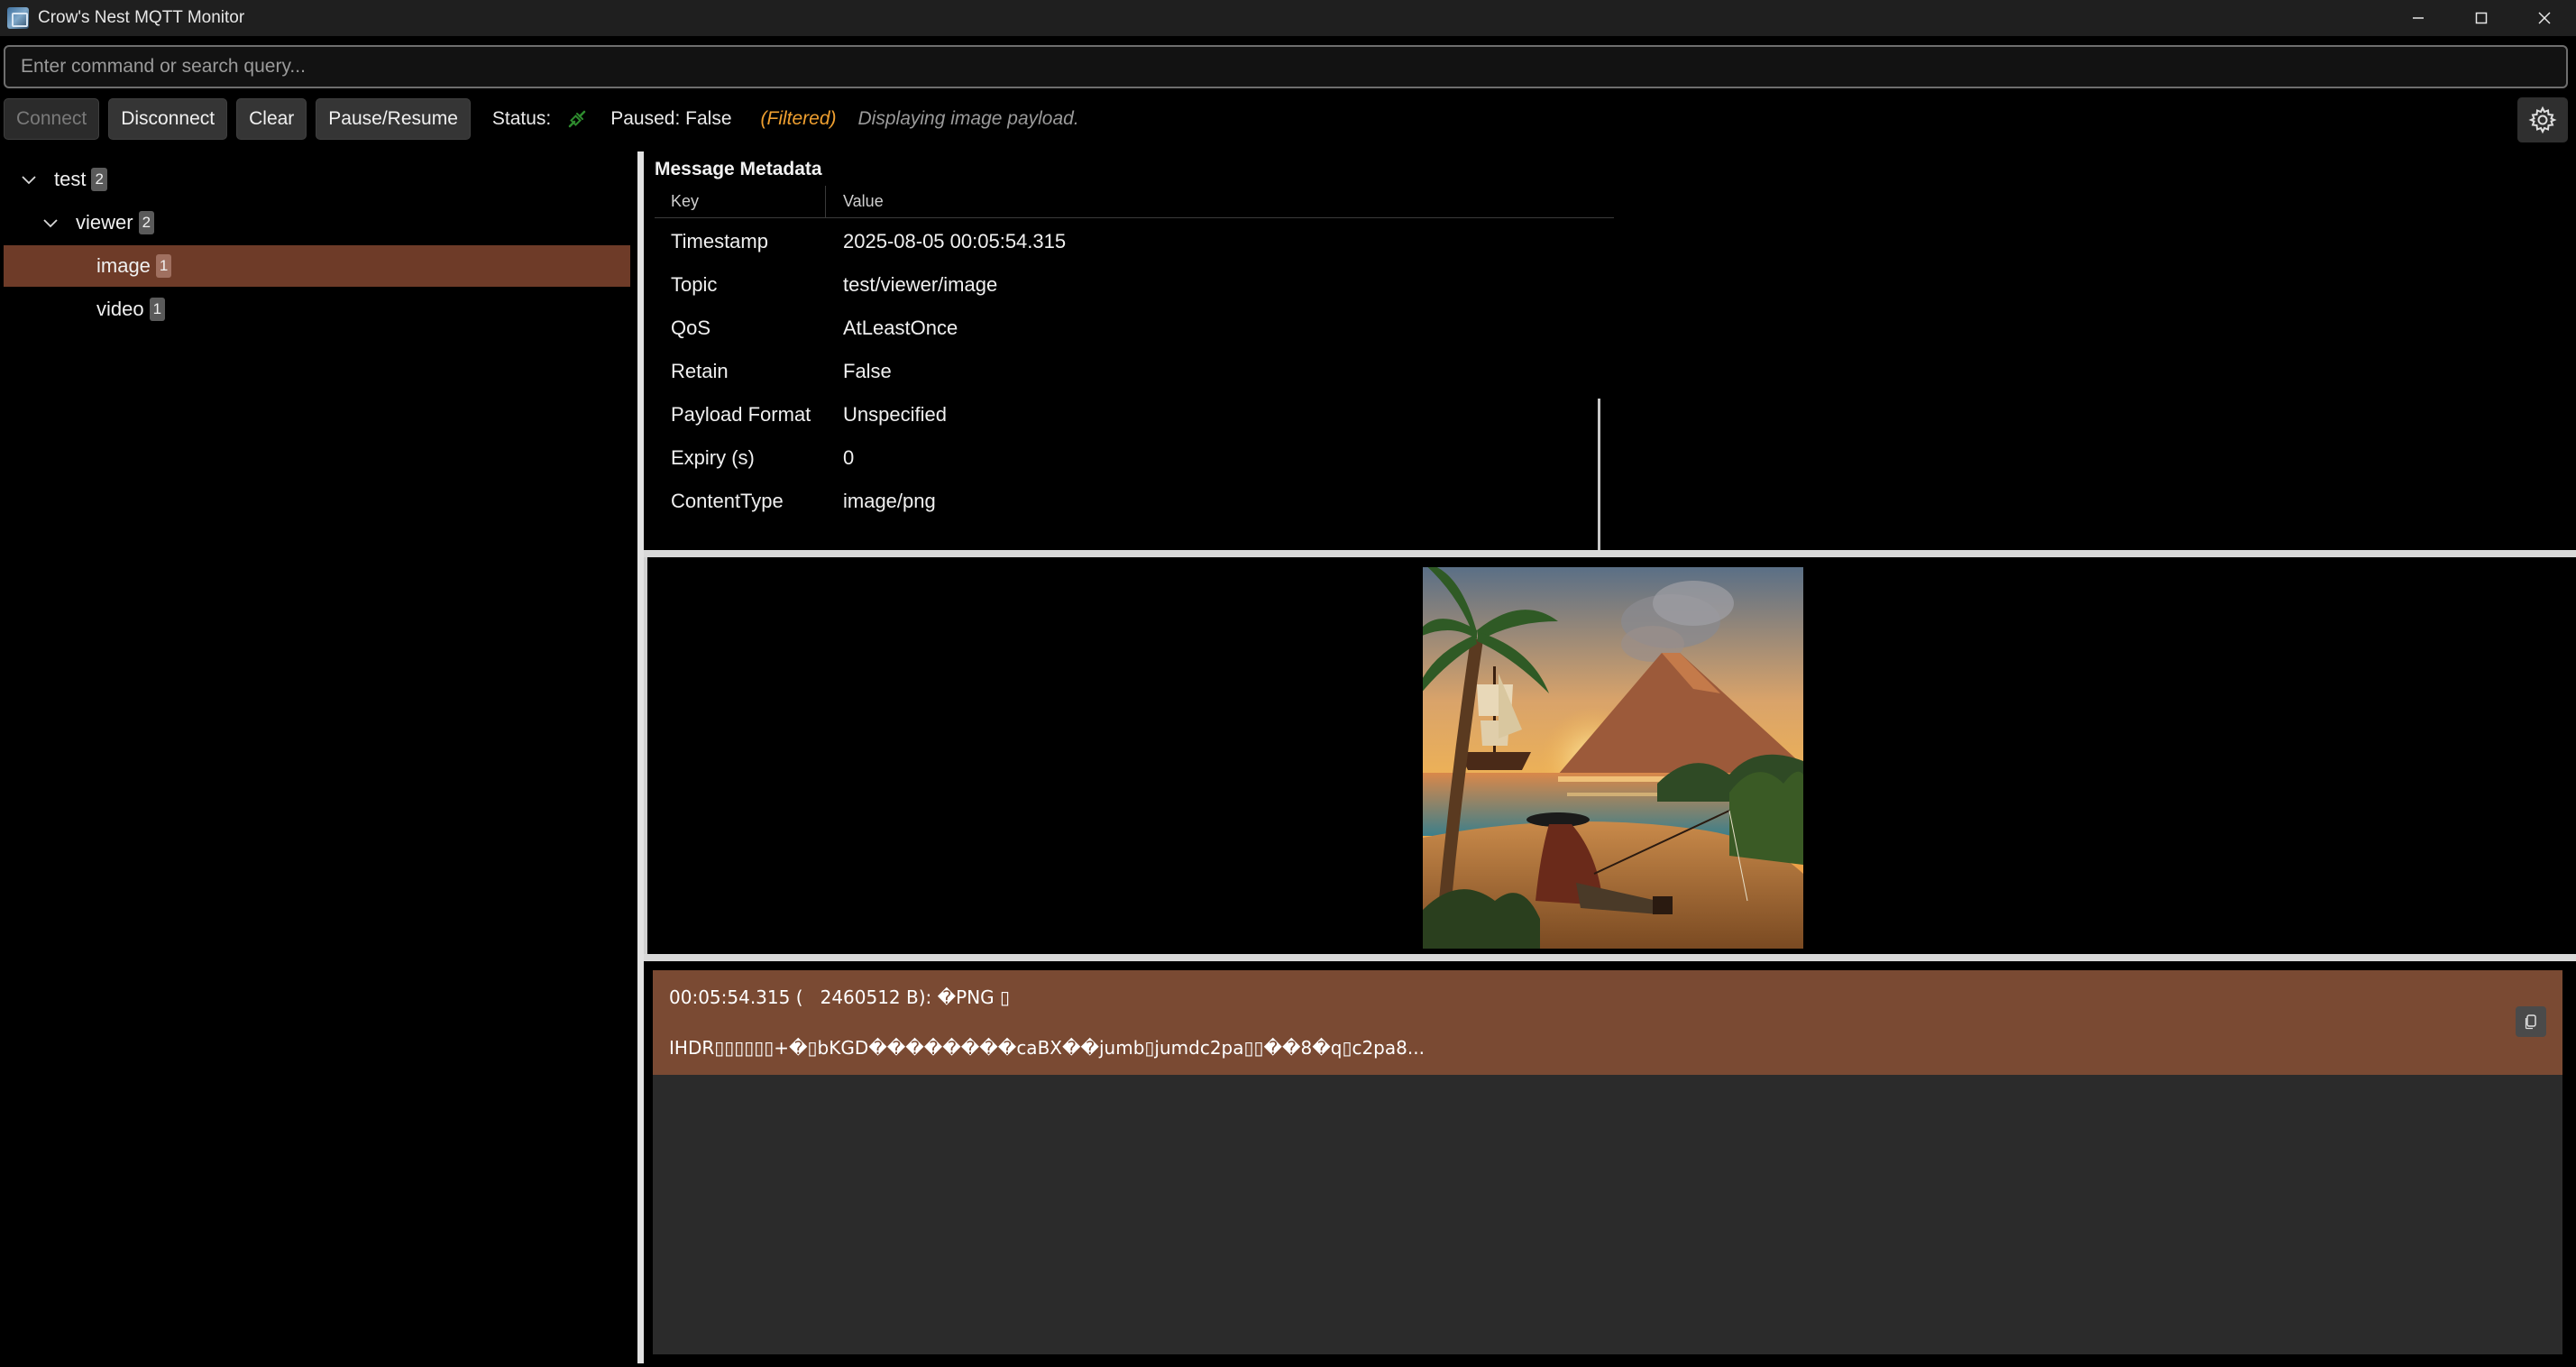 The height and width of the screenshot is (1367, 2576). I want to click on clear-button: Clear, so click(271, 119).